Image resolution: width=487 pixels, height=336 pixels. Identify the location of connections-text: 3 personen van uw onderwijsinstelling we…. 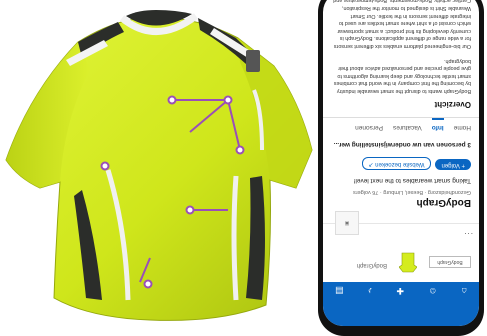
(401, 144).